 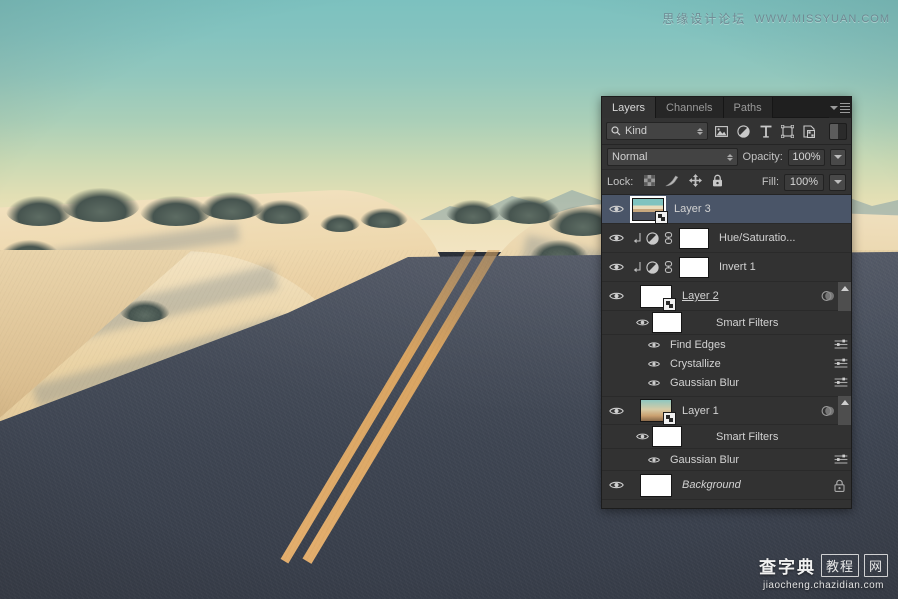 I want to click on layer-mask-thumbnail-hue-saturation, so click(x=694, y=238).